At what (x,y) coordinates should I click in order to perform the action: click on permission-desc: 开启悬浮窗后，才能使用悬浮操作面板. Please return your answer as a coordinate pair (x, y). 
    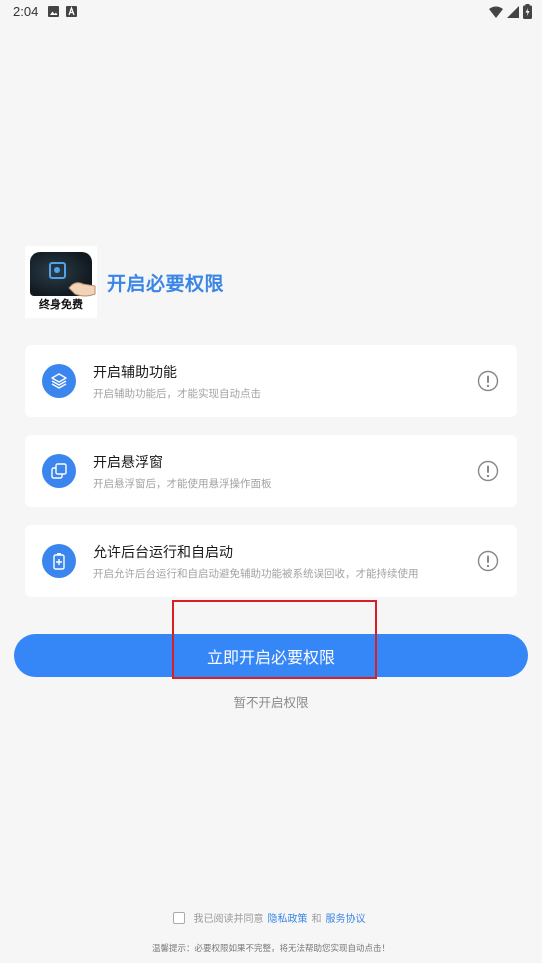
    Looking at the image, I should click on (182, 484).